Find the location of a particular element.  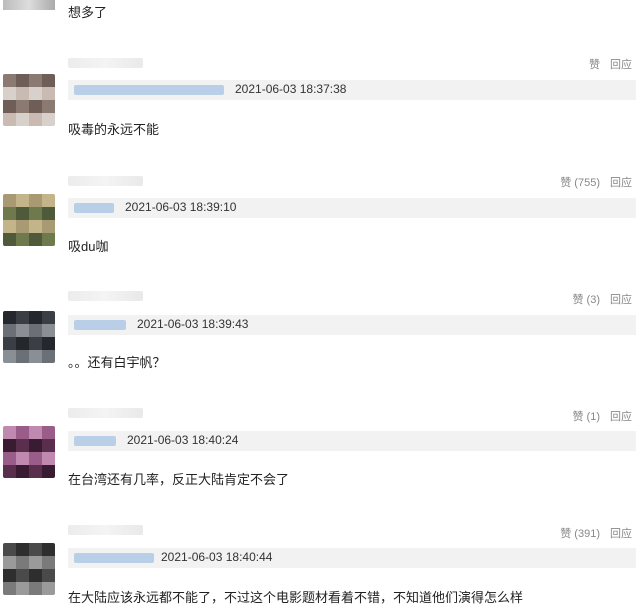

timestamp: 2021-06-03 18:37:38 is located at coordinates (291, 89).